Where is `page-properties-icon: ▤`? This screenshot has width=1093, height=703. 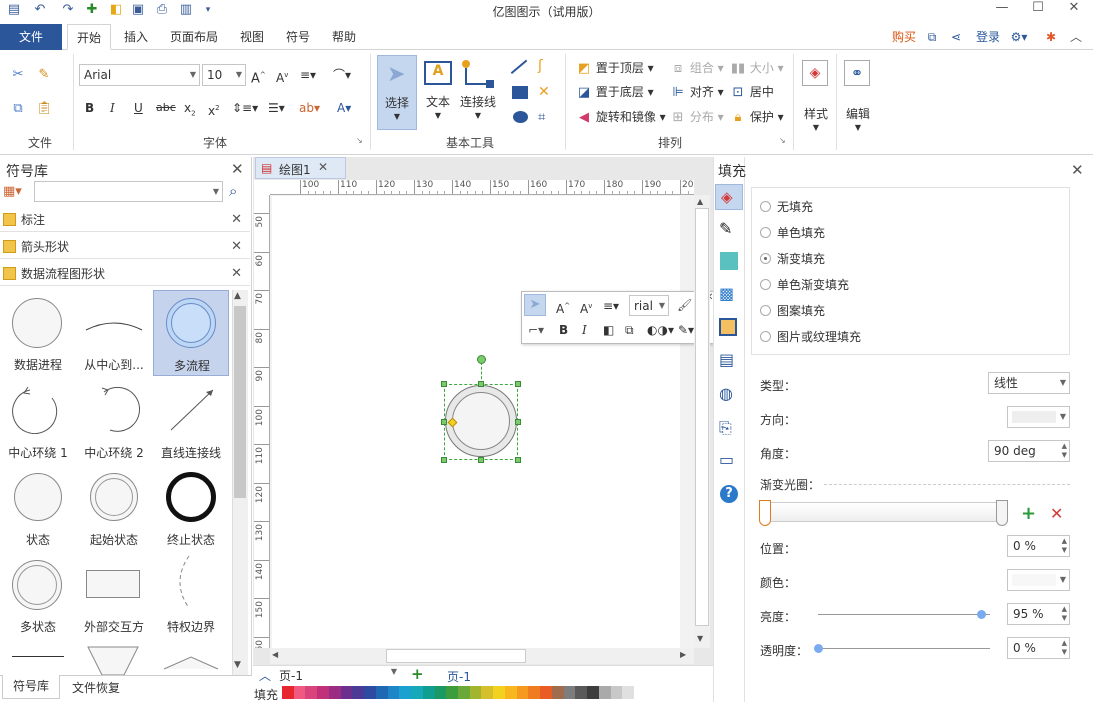
page-properties-icon: ▤ is located at coordinates (726, 359).